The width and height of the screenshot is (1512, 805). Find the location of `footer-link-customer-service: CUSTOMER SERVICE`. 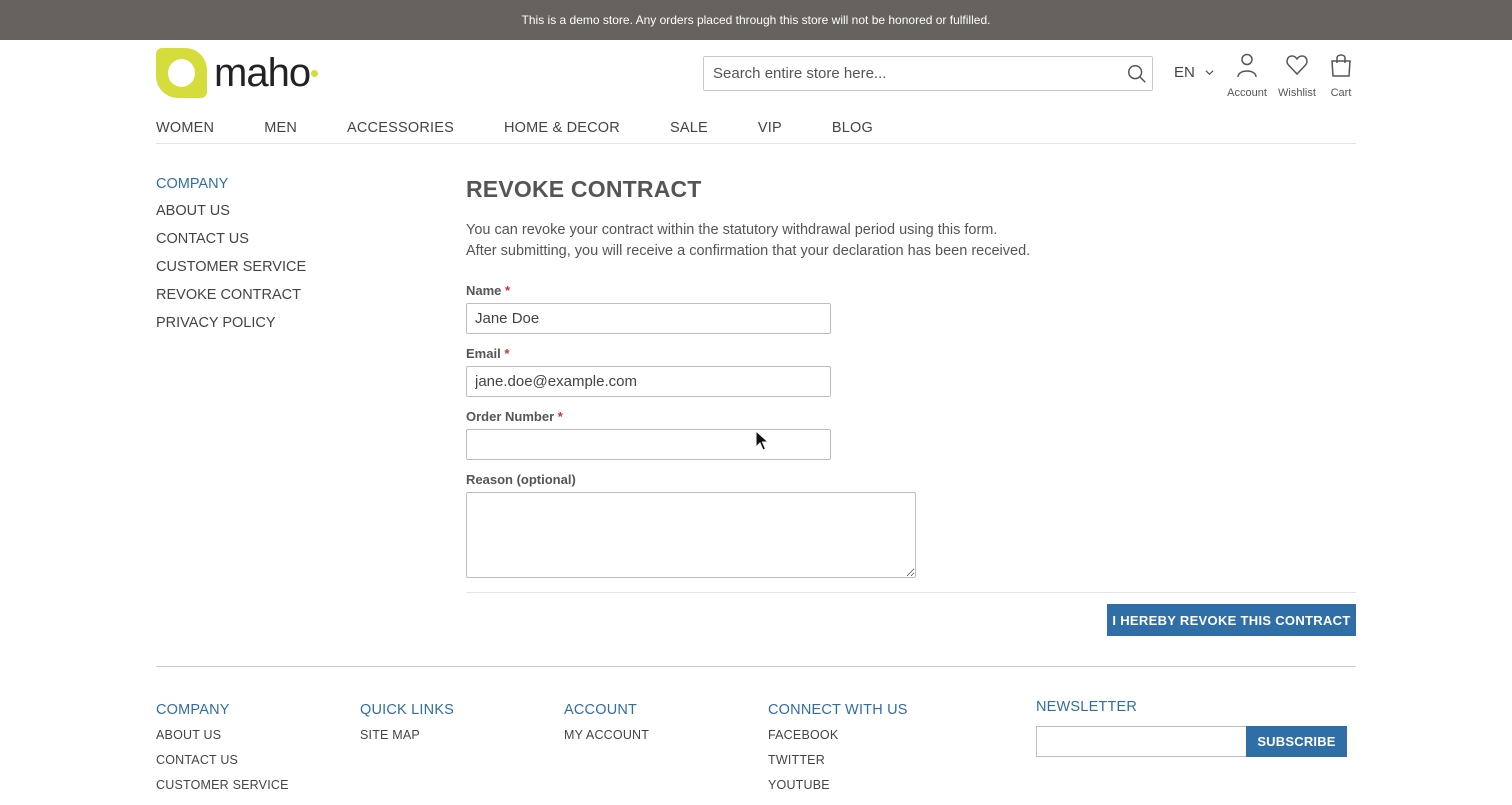

footer-link-customer-service: CUSTOMER SERVICE is located at coordinates (222, 785).